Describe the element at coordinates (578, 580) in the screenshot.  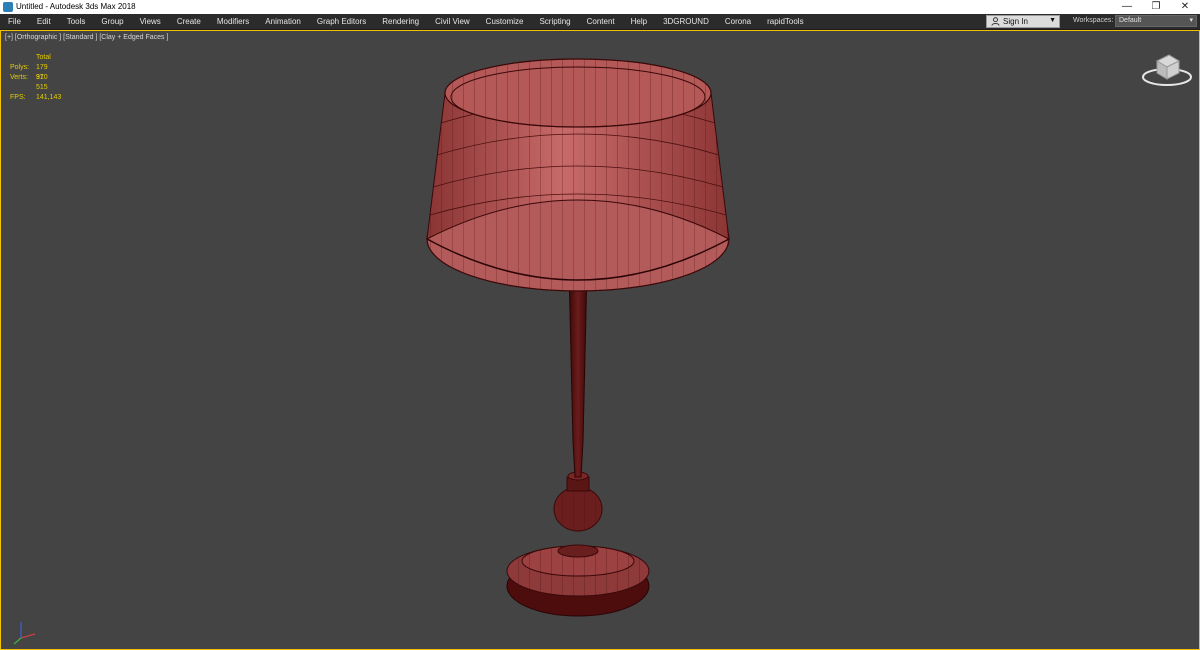
I see `lamp-base` at that location.